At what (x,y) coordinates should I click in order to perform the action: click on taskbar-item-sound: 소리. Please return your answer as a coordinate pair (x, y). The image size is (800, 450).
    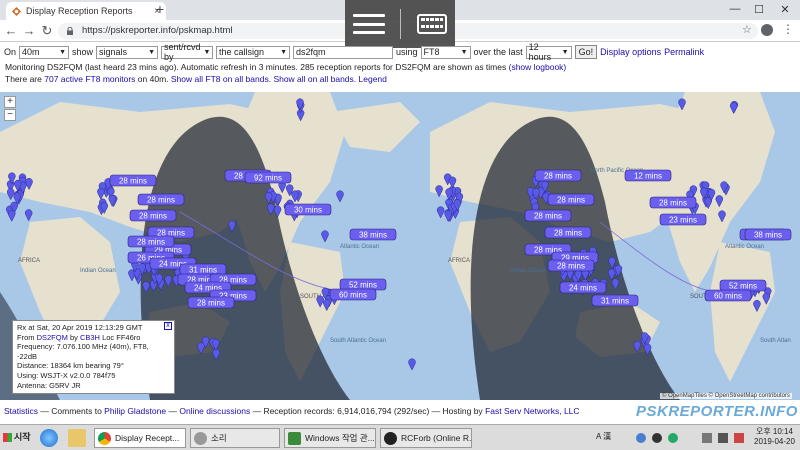
    Looking at the image, I should click on (235, 438).